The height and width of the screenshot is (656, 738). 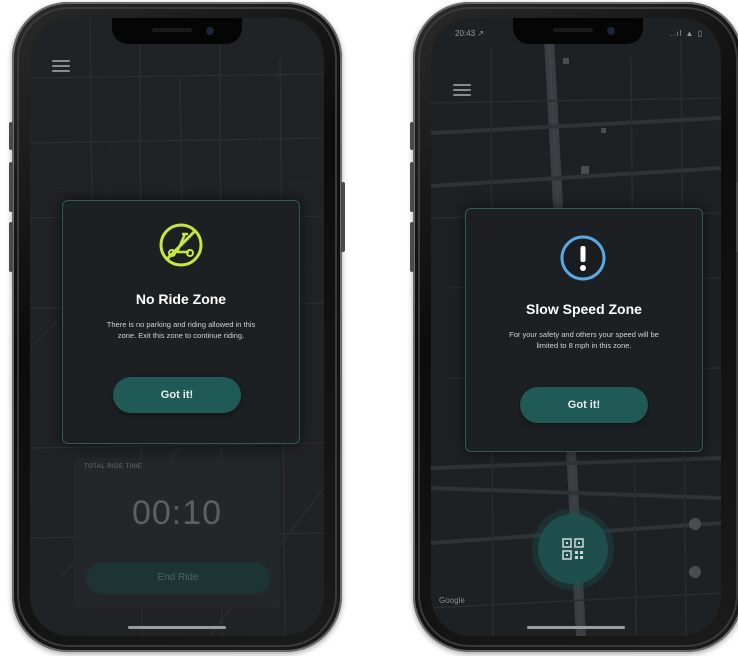 I want to click on google-attribution: Google, so click(x=452, y=600).